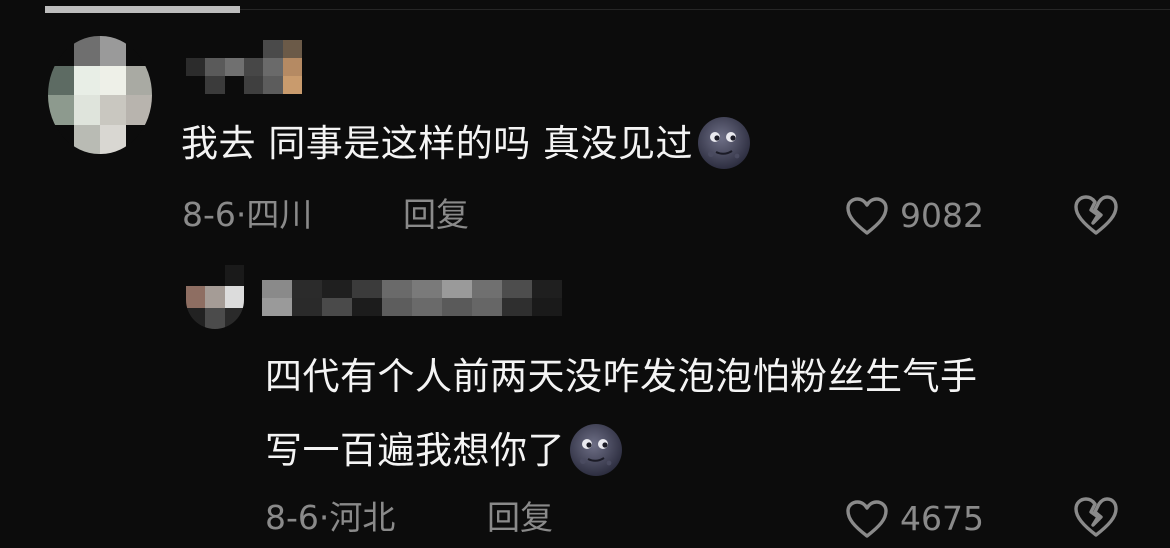 Image resolution: width=1170 pixels, height=548 pixels. Describe the element at coordinates (330, 517) in the screenshot. I see `comment-date-location: 8-6·河北` at that location.